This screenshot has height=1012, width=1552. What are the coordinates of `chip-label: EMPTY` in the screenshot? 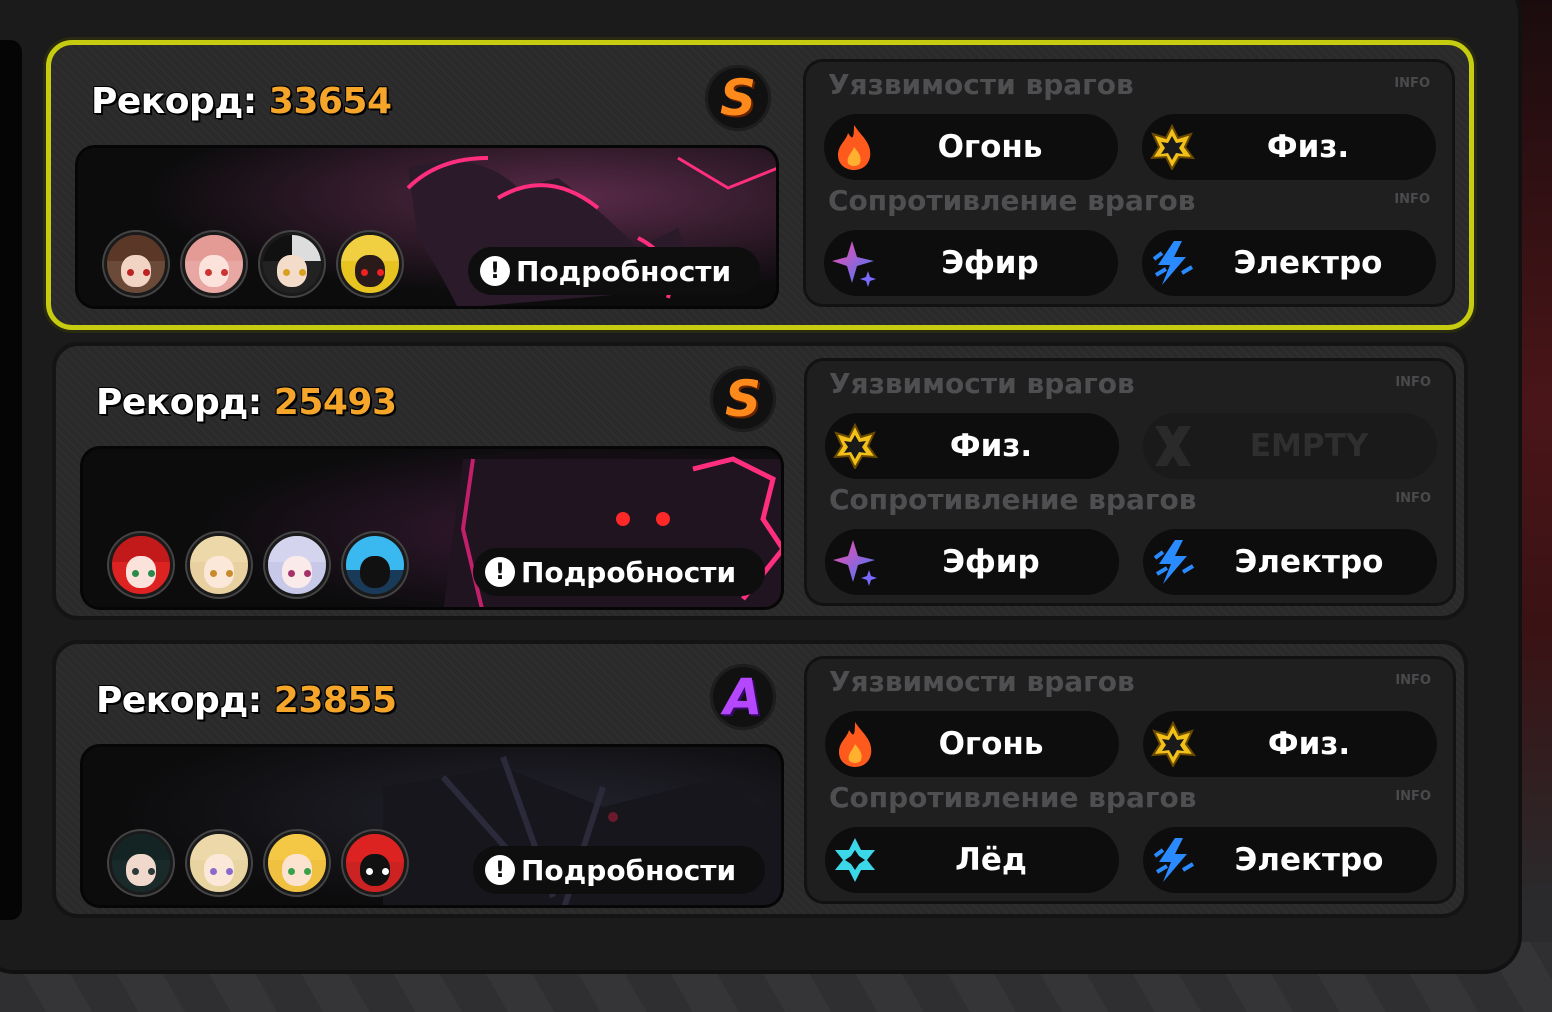 It's located at (1309, 446).